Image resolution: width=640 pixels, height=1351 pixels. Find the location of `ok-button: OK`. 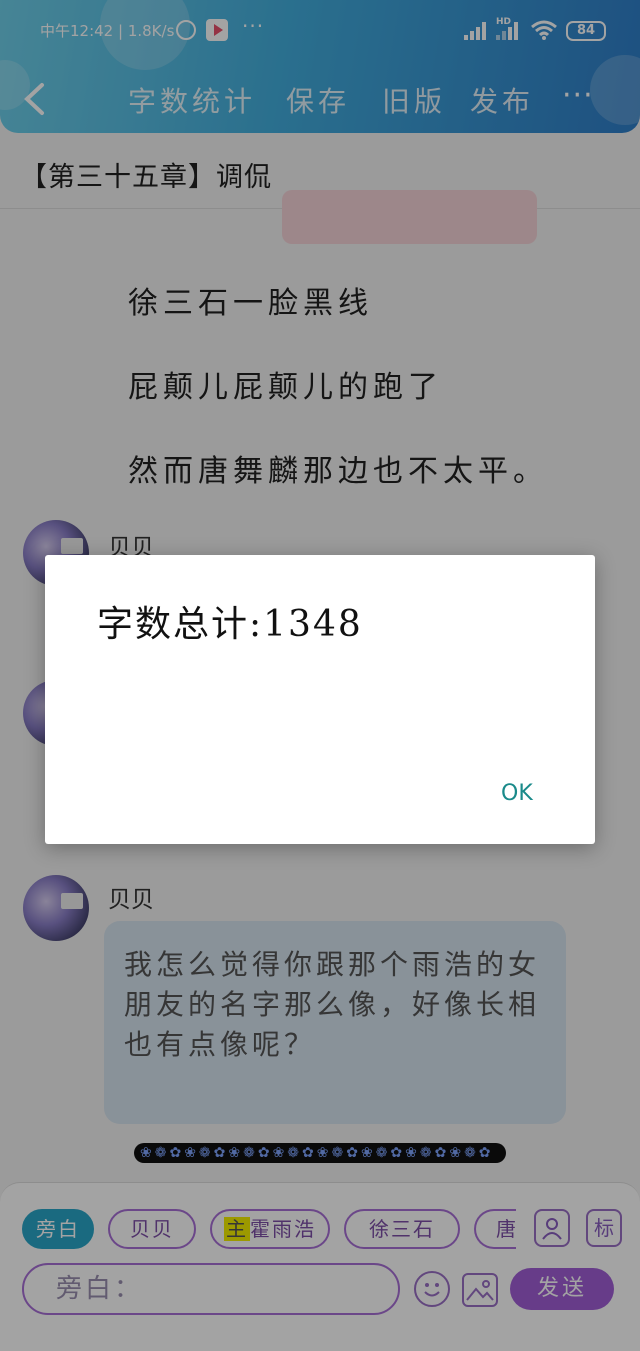

ok-button: OK is located at coordinates (517, 793).